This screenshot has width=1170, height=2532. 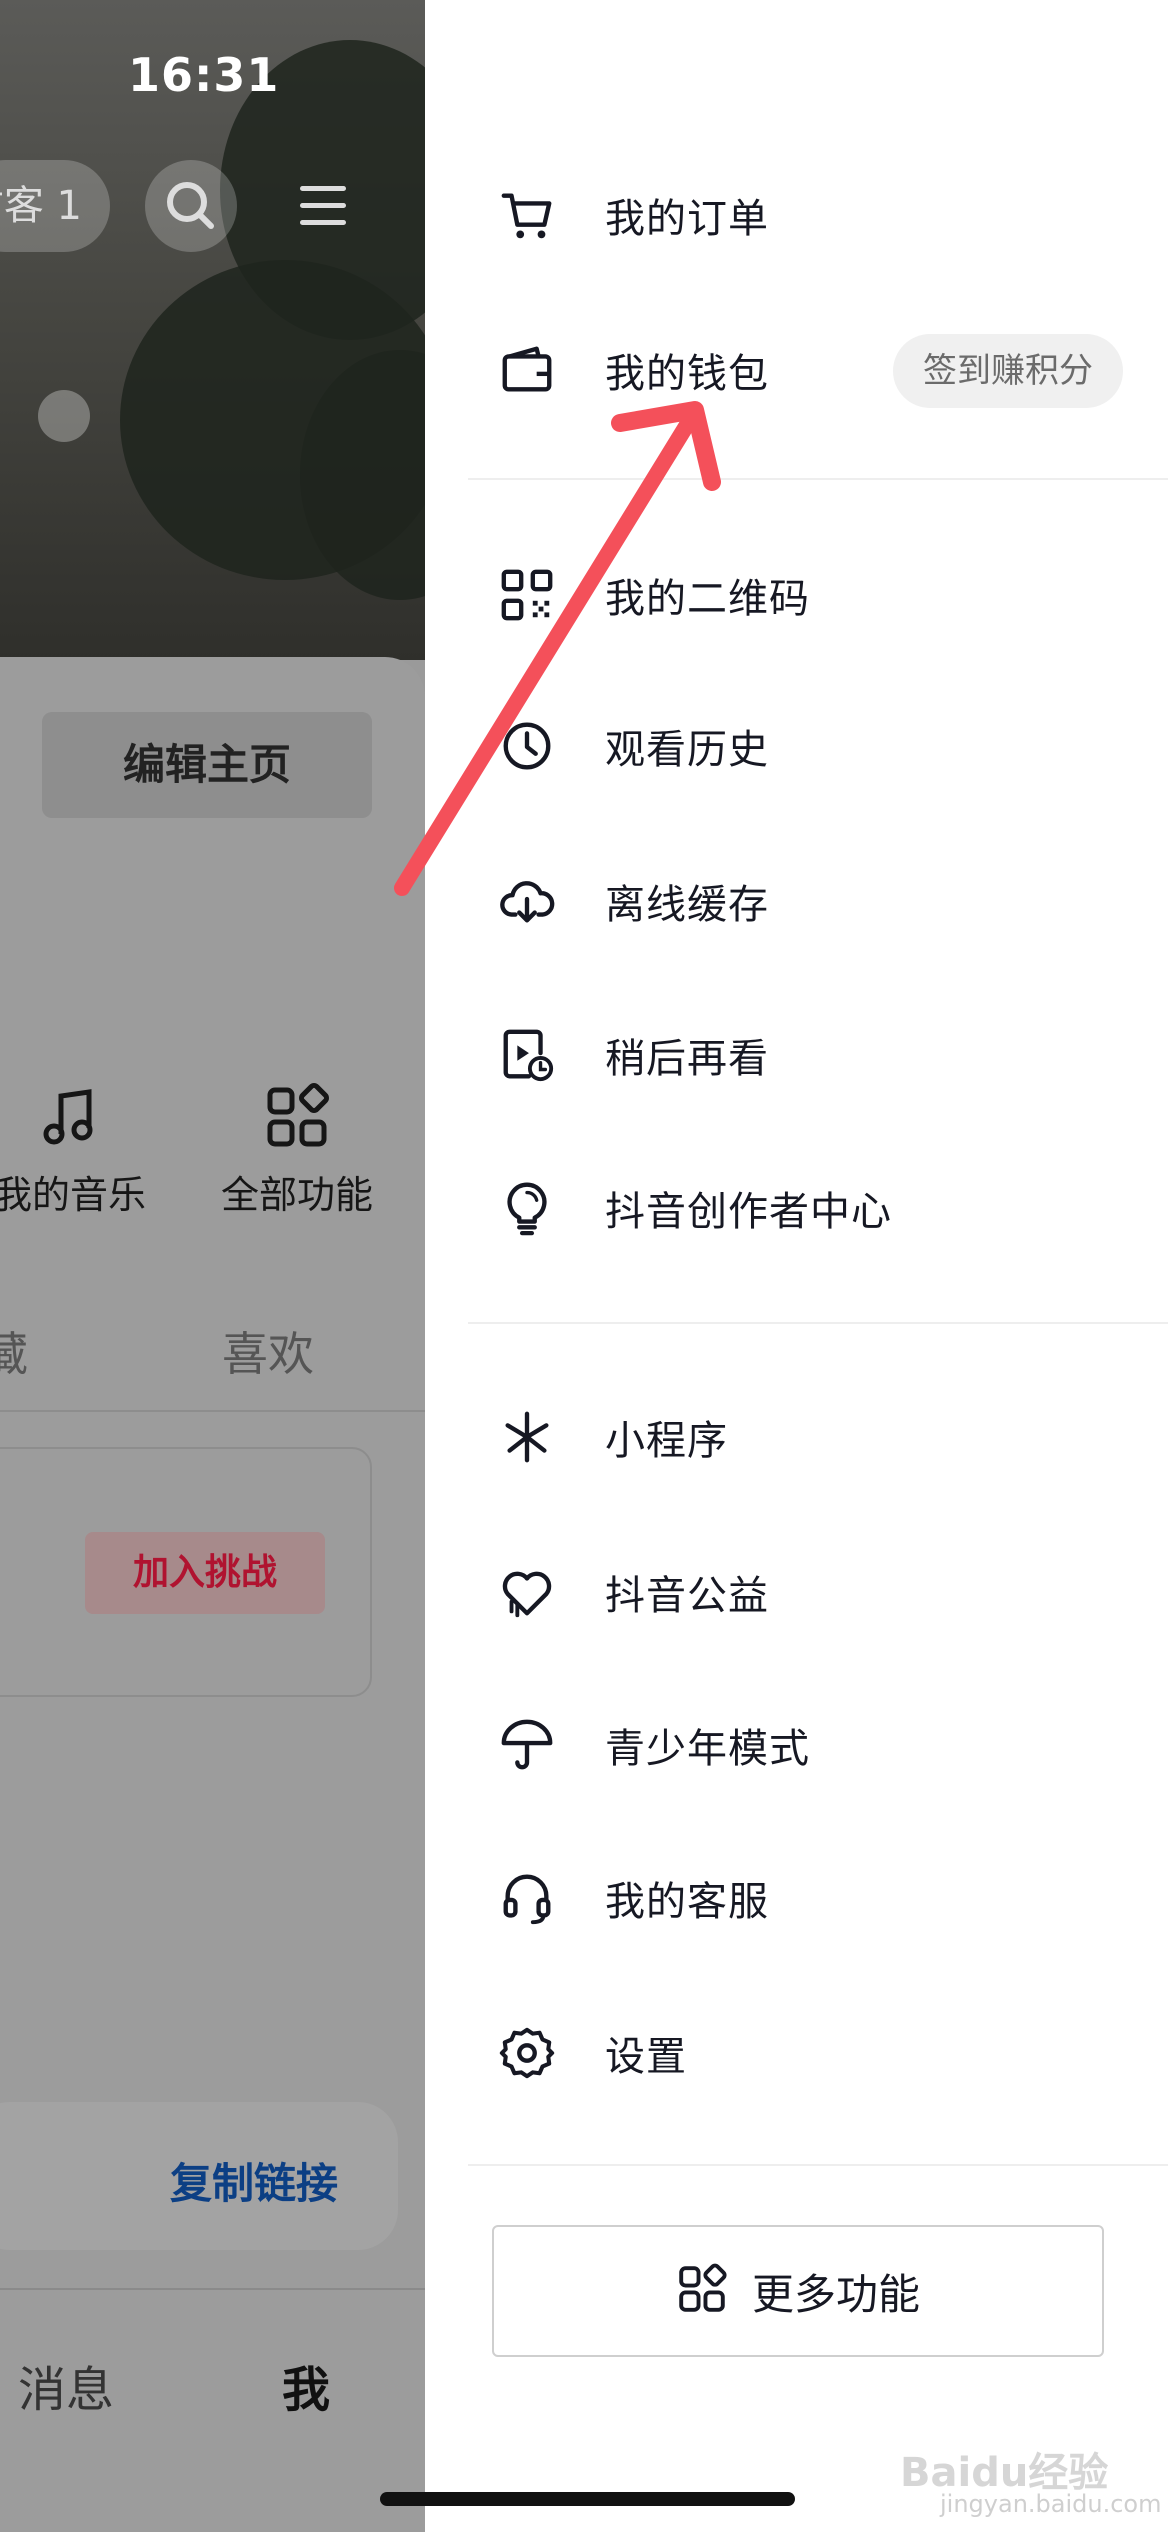 What do you see at coordinates (212, 1411) in the screenshot?
I see `tab-divider` at bounding box center [212, 1411].